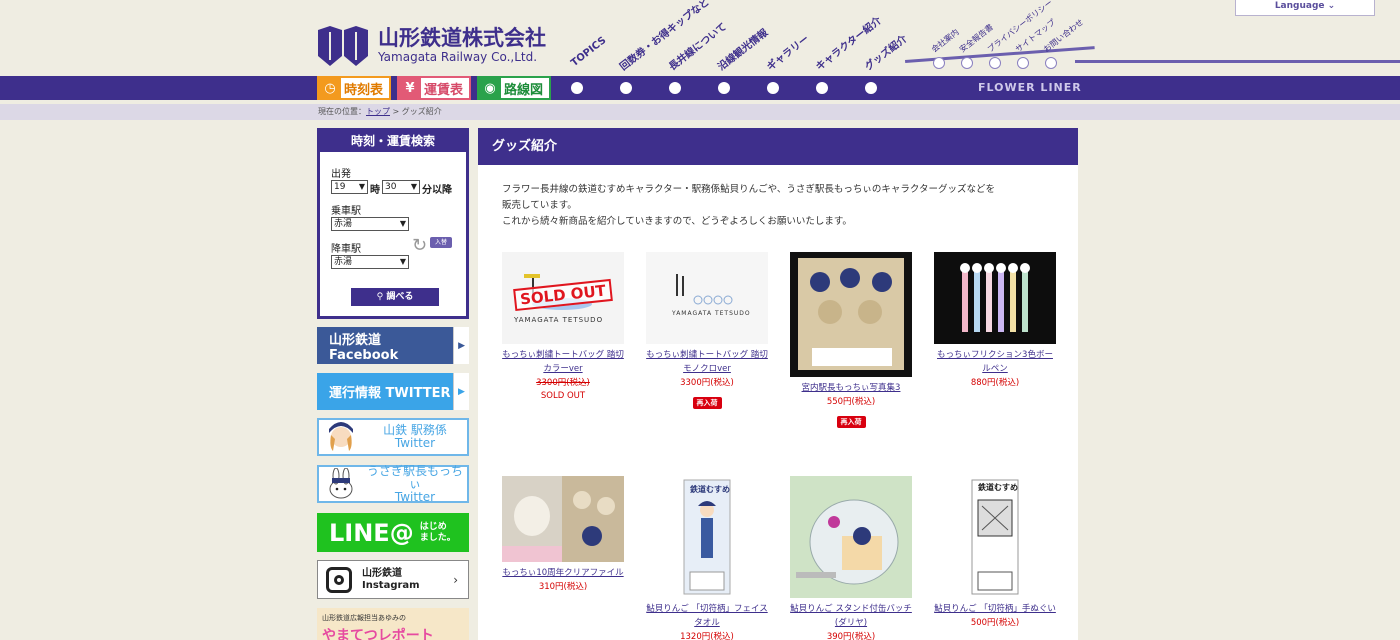  I want to click on product-price: 500円(税込), so click(995, 623).